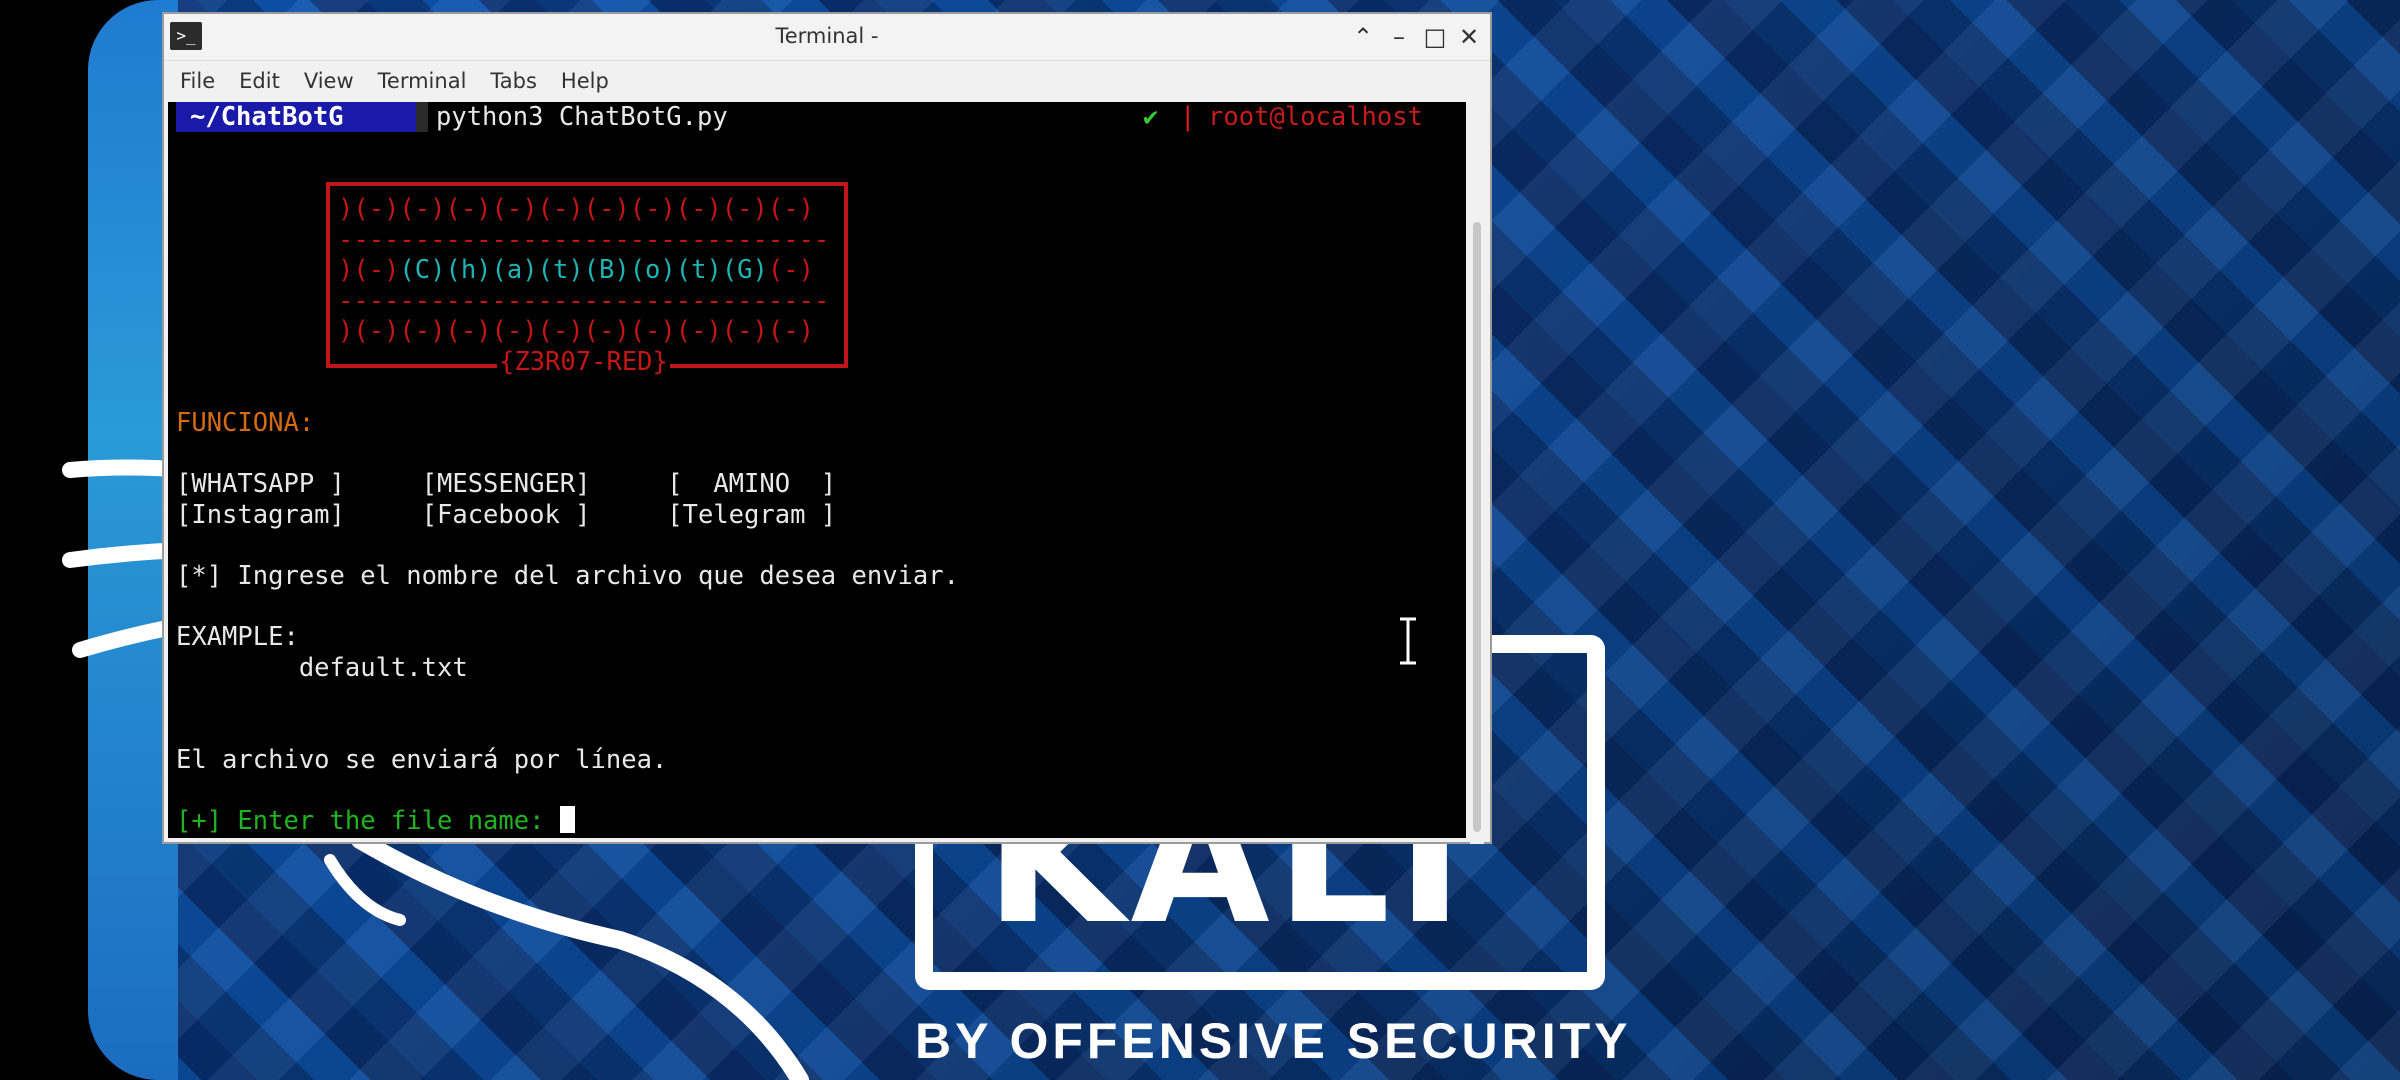 The width and height of the screenshot is (2400, 1080). What do you see at coordinates (585, 81) in the screenshot?
I see `menu-help: Help` at bounding box center [585, 81].